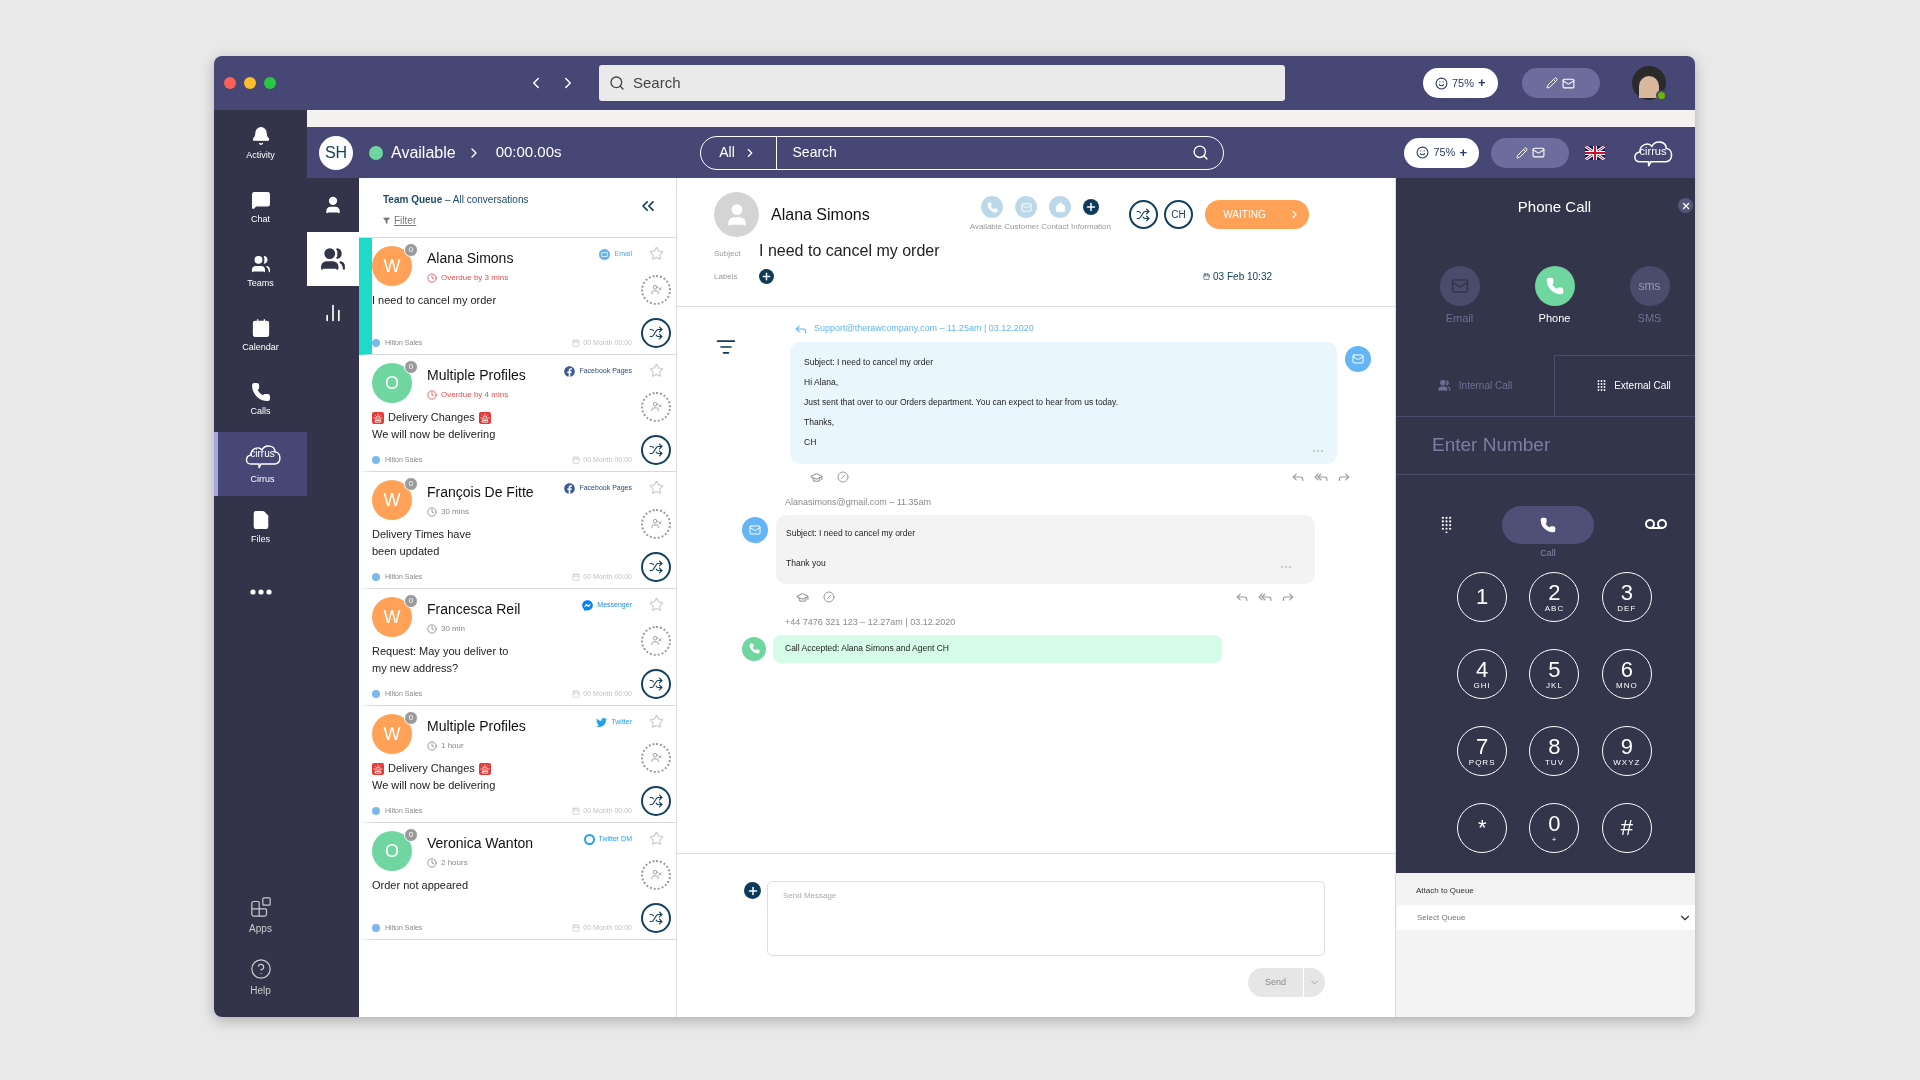  I want to click on user-initials: SH, so click(336, 152).